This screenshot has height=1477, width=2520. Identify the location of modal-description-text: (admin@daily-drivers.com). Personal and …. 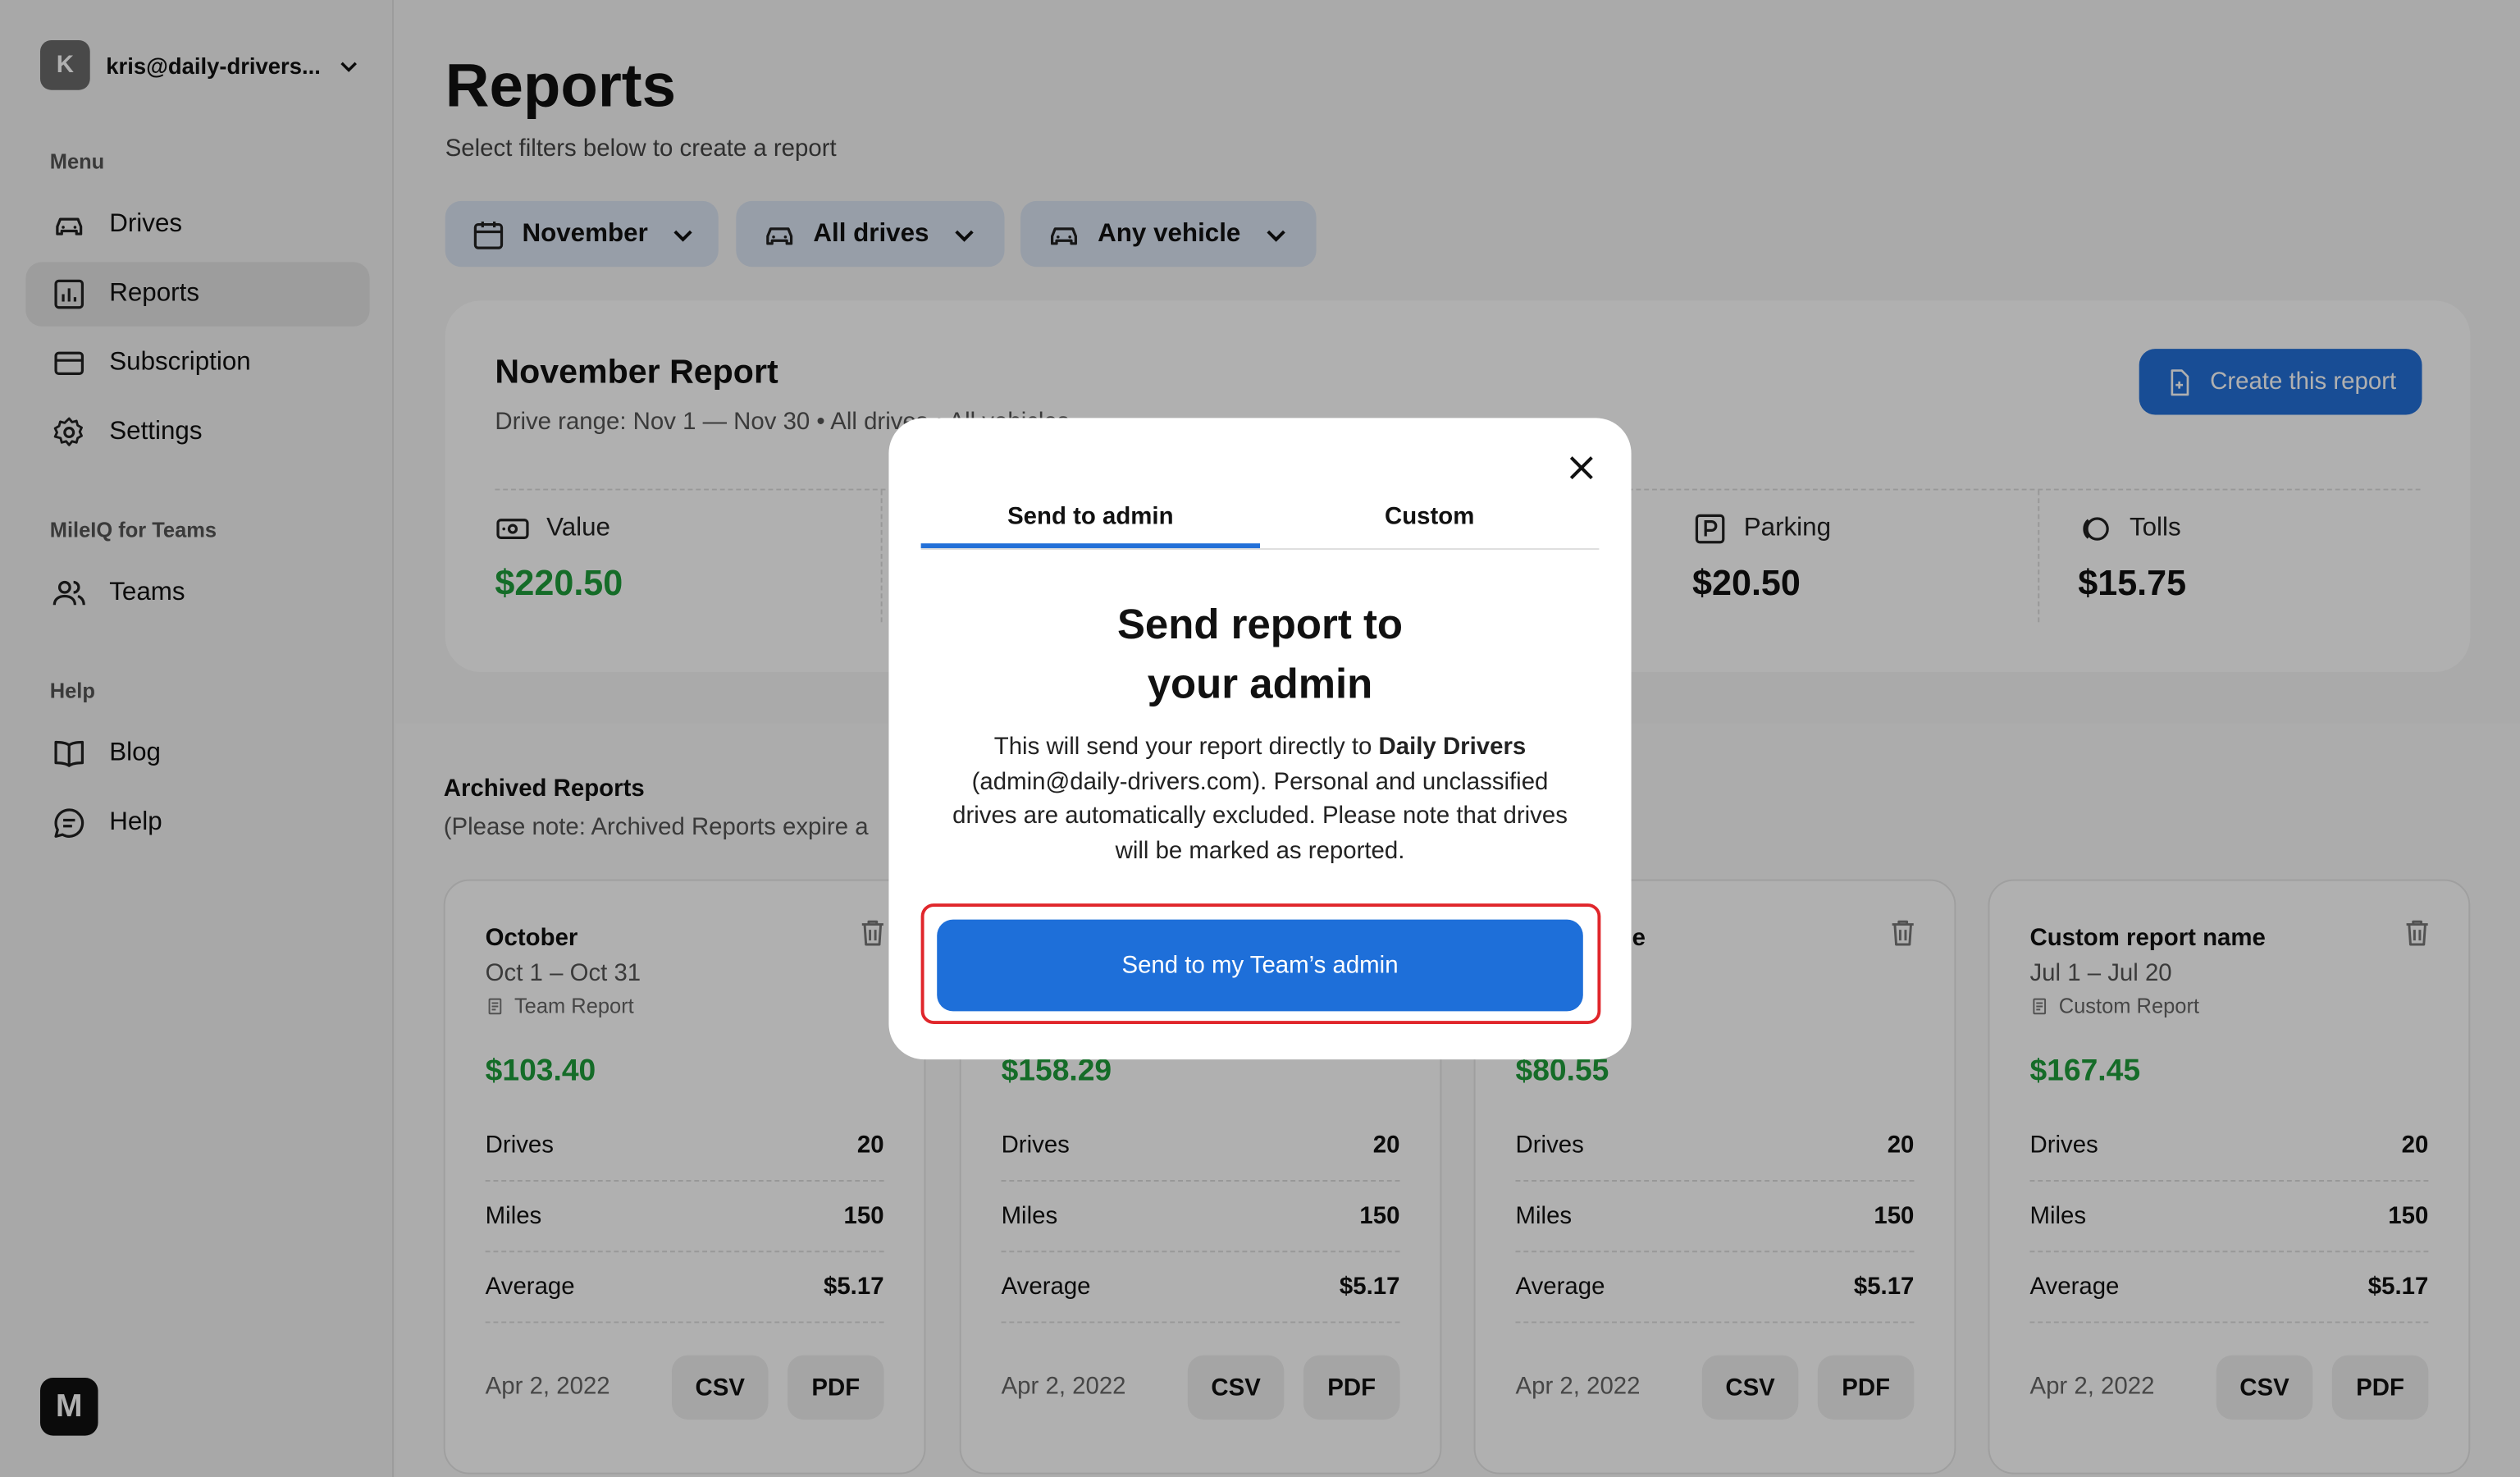
(1260, 816).